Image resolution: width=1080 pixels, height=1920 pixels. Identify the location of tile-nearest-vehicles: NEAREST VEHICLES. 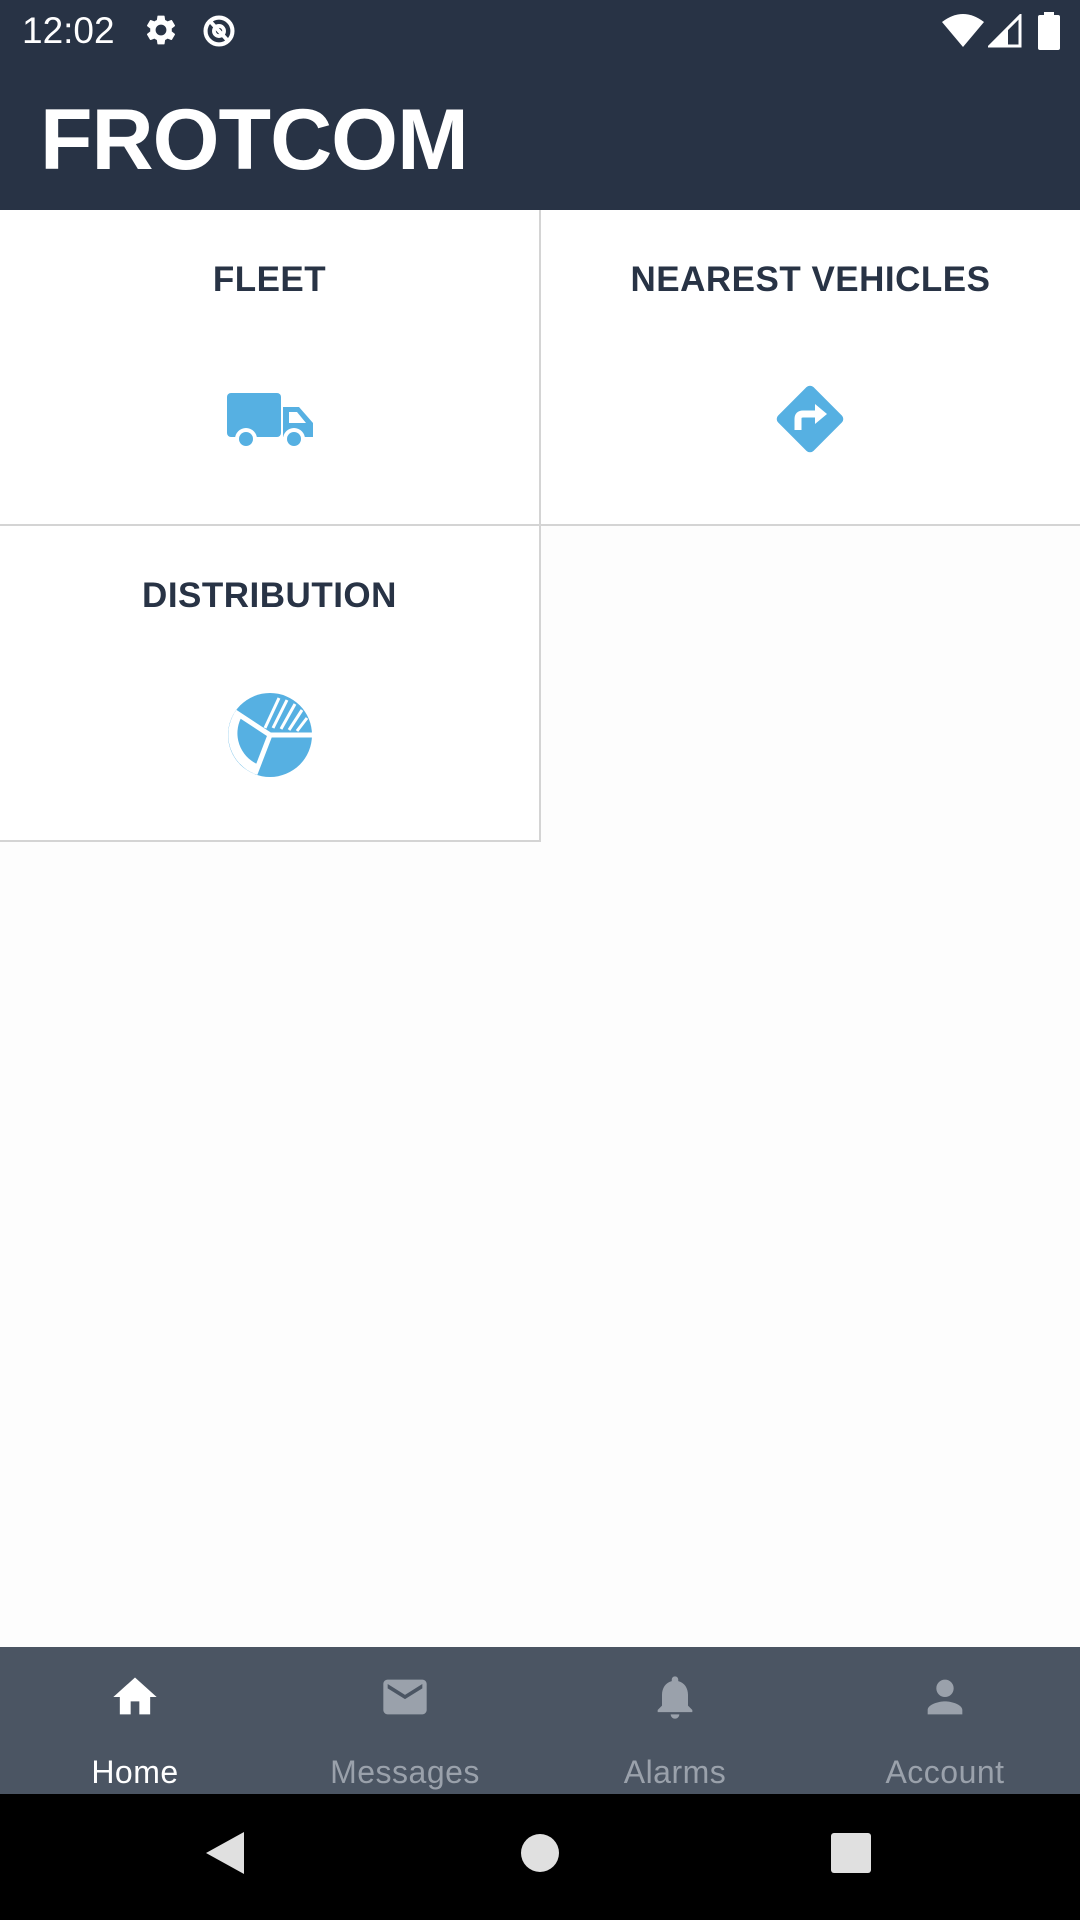
(810, 368).